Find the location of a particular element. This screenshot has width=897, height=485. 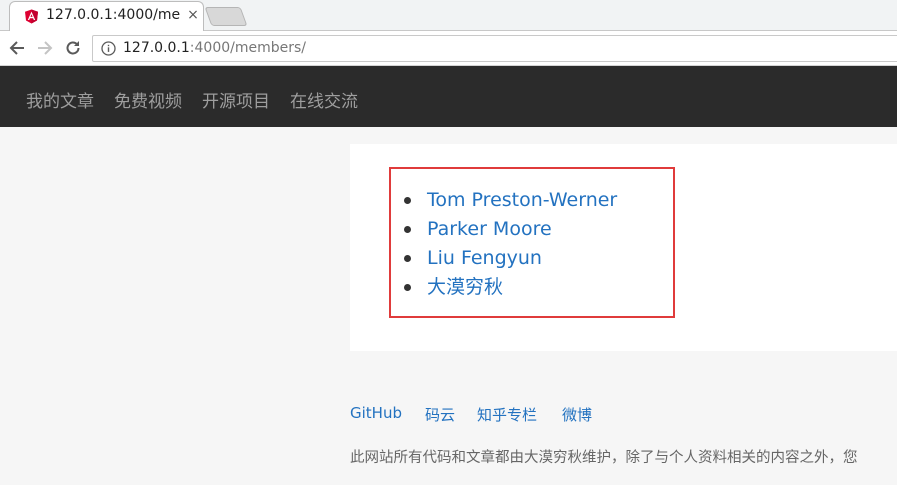

angular-logo-icon is located at coordinates (31, 16).